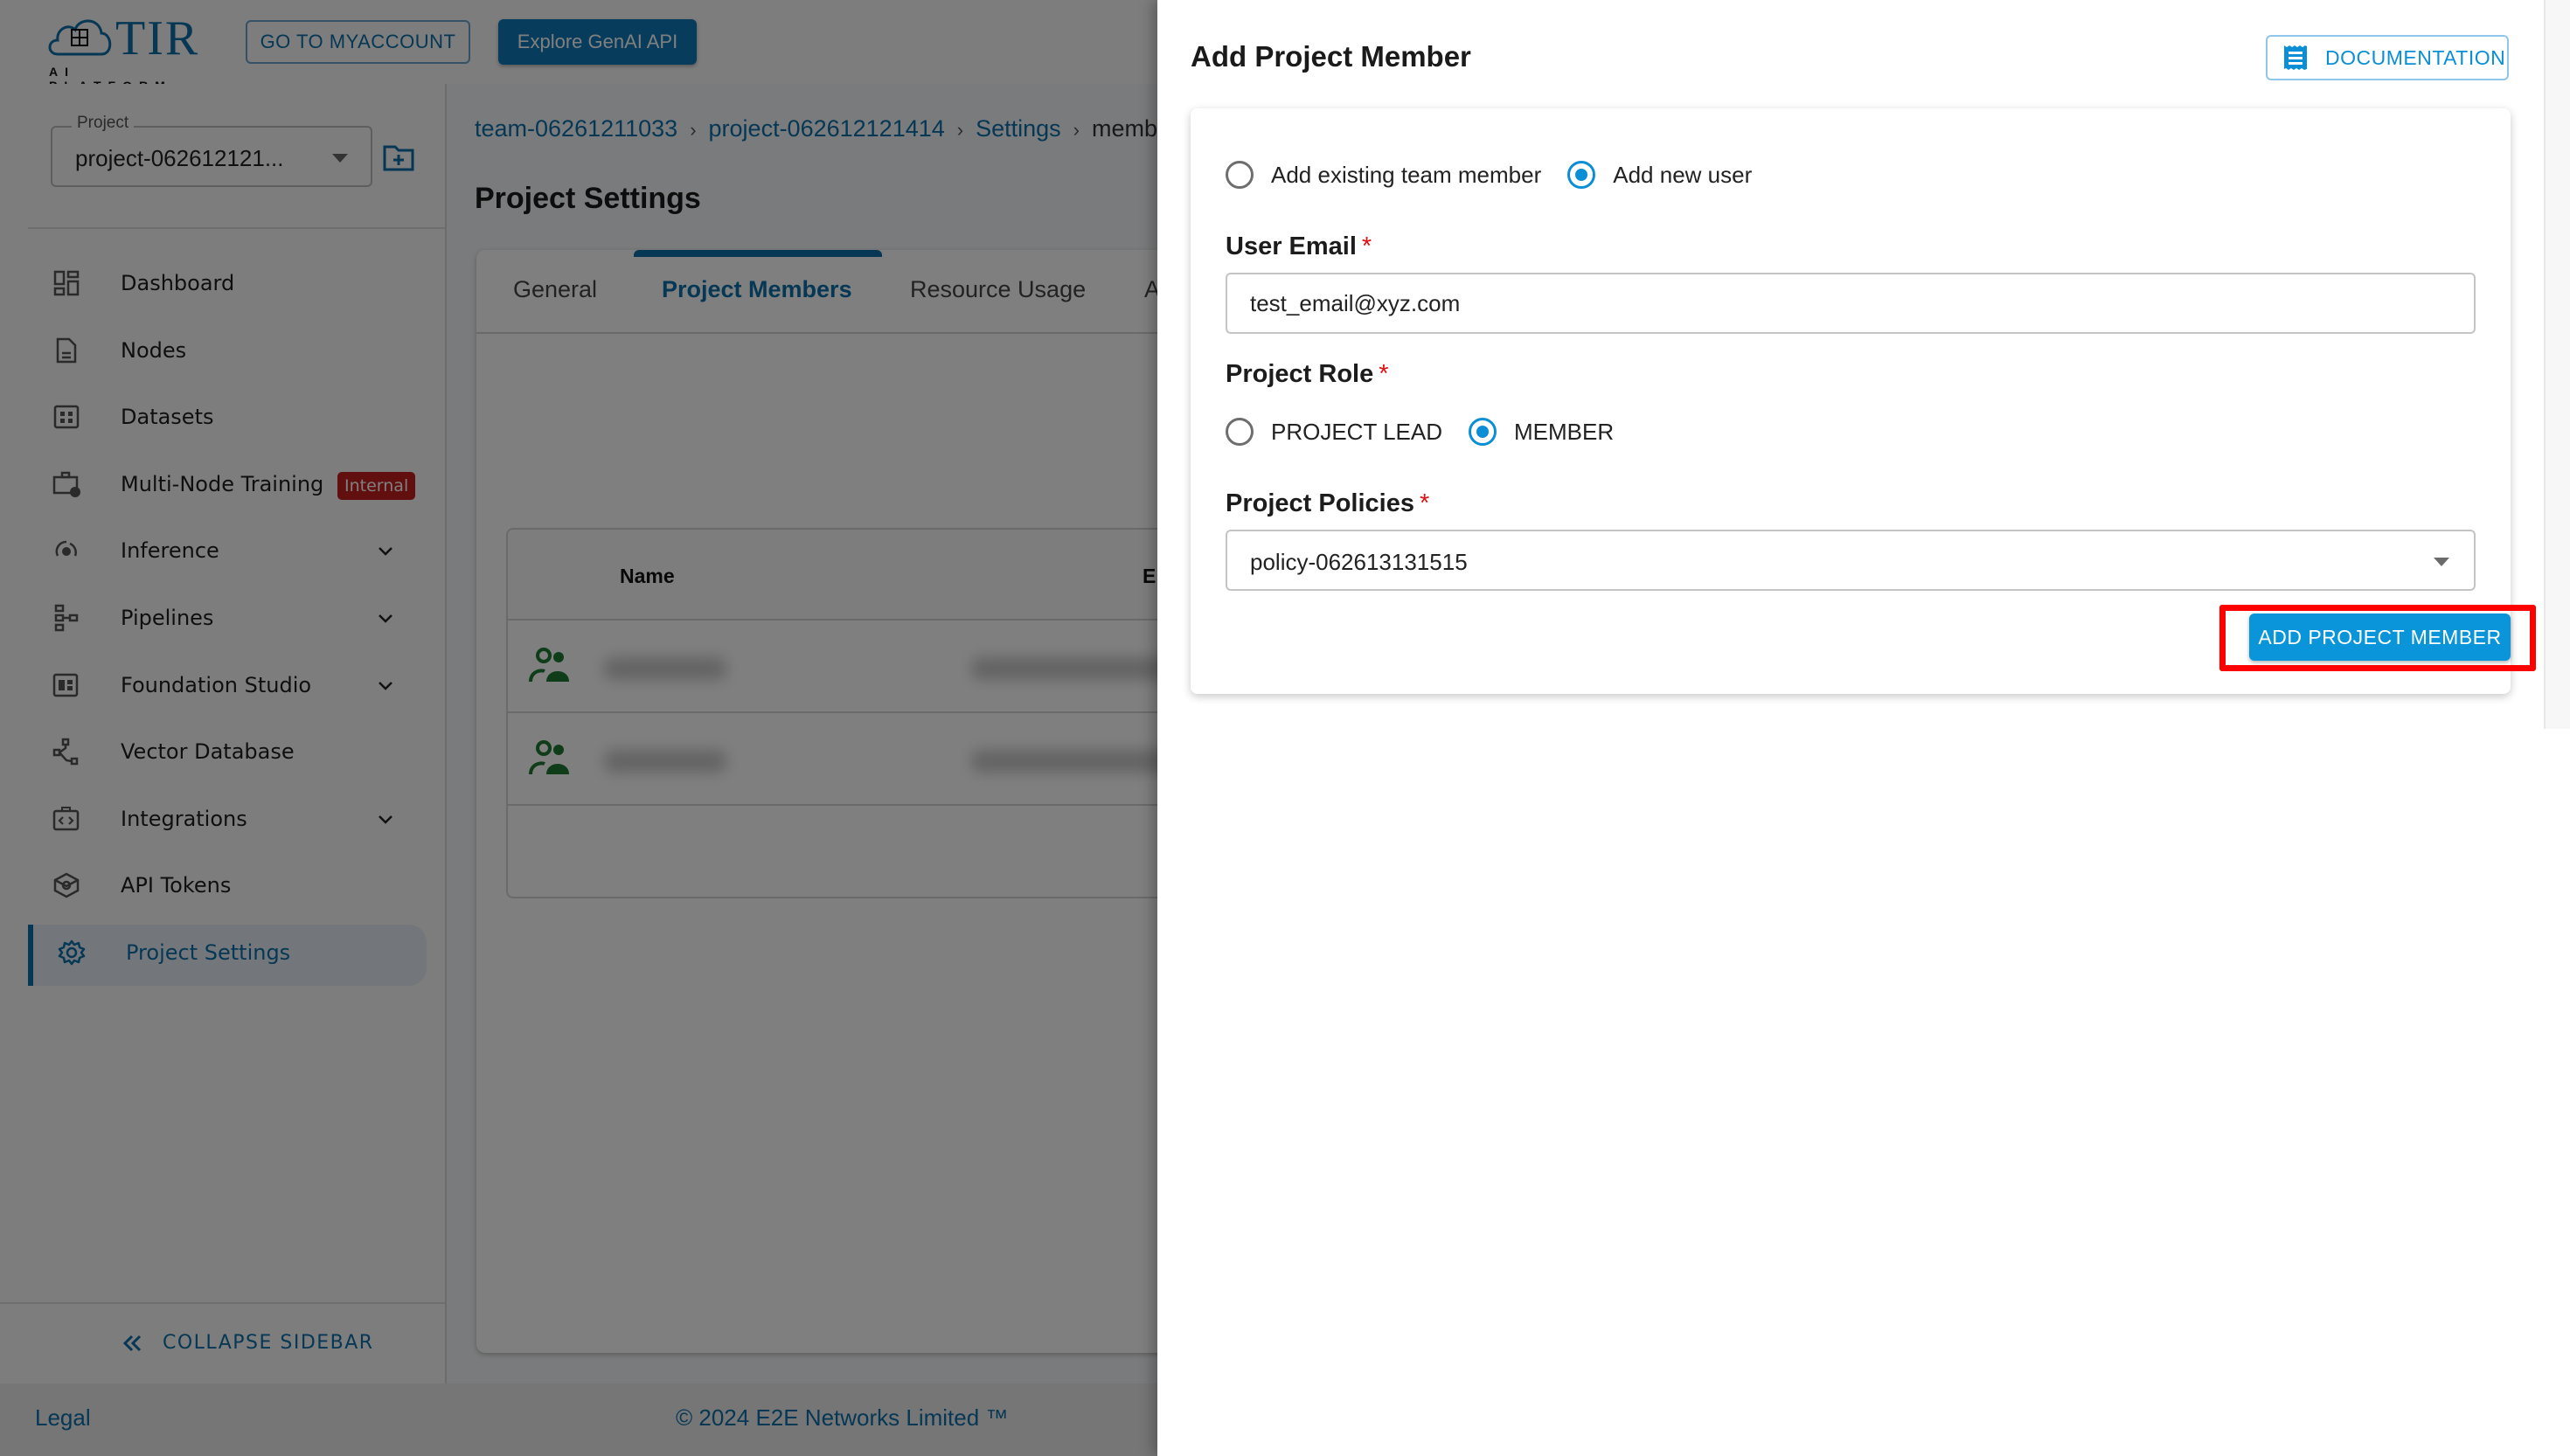 Image resolution: width=2570 pixels, height=1456 pixels. I want to click on project-role-label: Project Role *, so click(1307, 374).